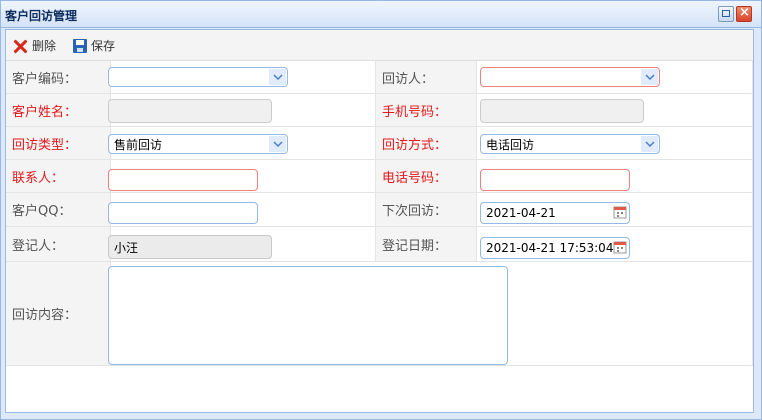  What do you see at coordinates (381, 14) in the screenshot?
I see `window-titlebar: 客户回访管理` at bounding box center [381, 14].